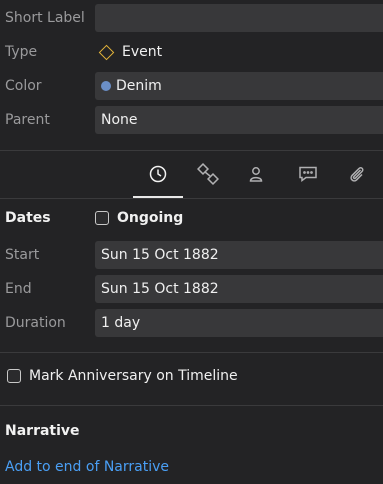  Describe the element at coordinates (35, 323) in the screenshot. I see `duration-label: Duration` at that location.